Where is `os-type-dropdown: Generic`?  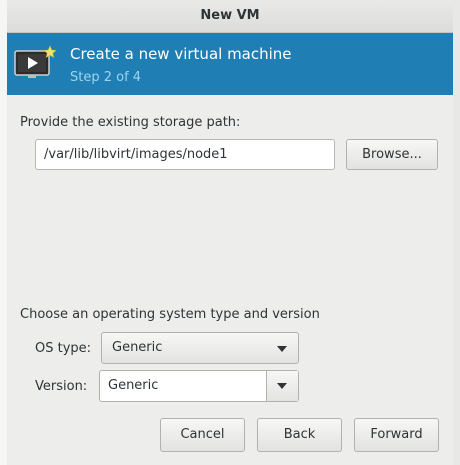
os-type-dropdown: Generic is located at coordinates (200, 348).